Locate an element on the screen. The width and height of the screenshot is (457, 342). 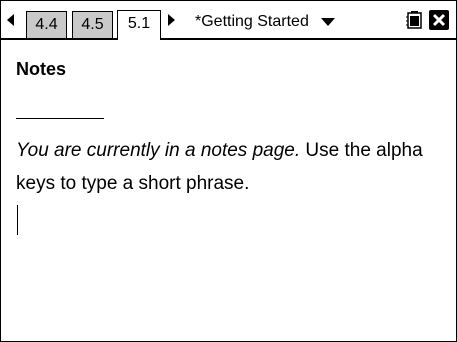
text-cursor is located at coordinates (17, 220).